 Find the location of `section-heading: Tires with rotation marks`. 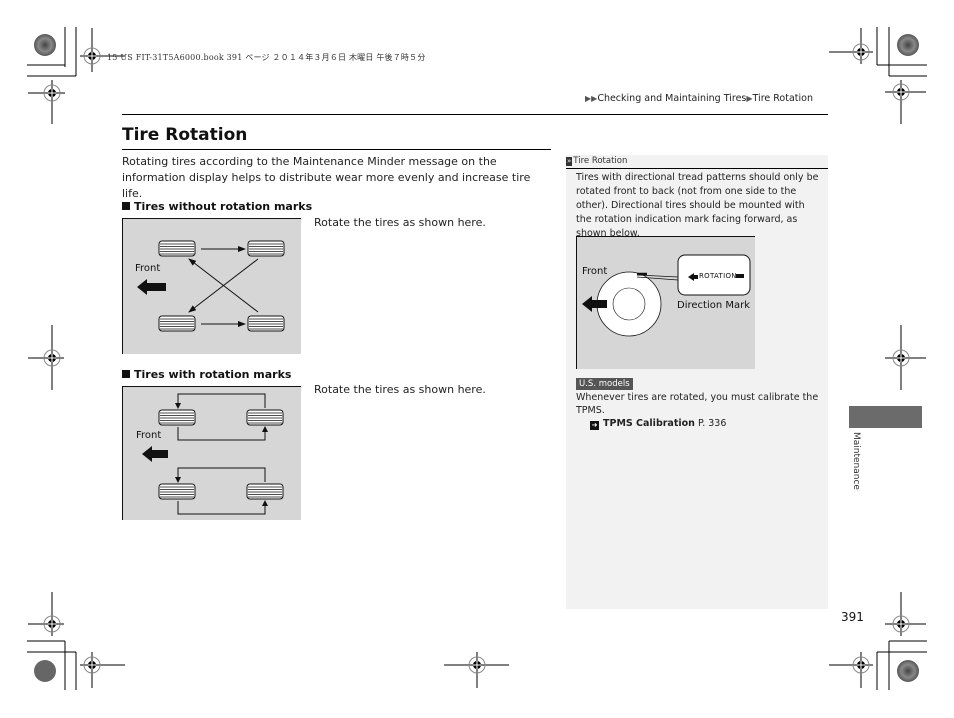

section-heading: Tires with rotation marks is located at coordinates (206, 374).